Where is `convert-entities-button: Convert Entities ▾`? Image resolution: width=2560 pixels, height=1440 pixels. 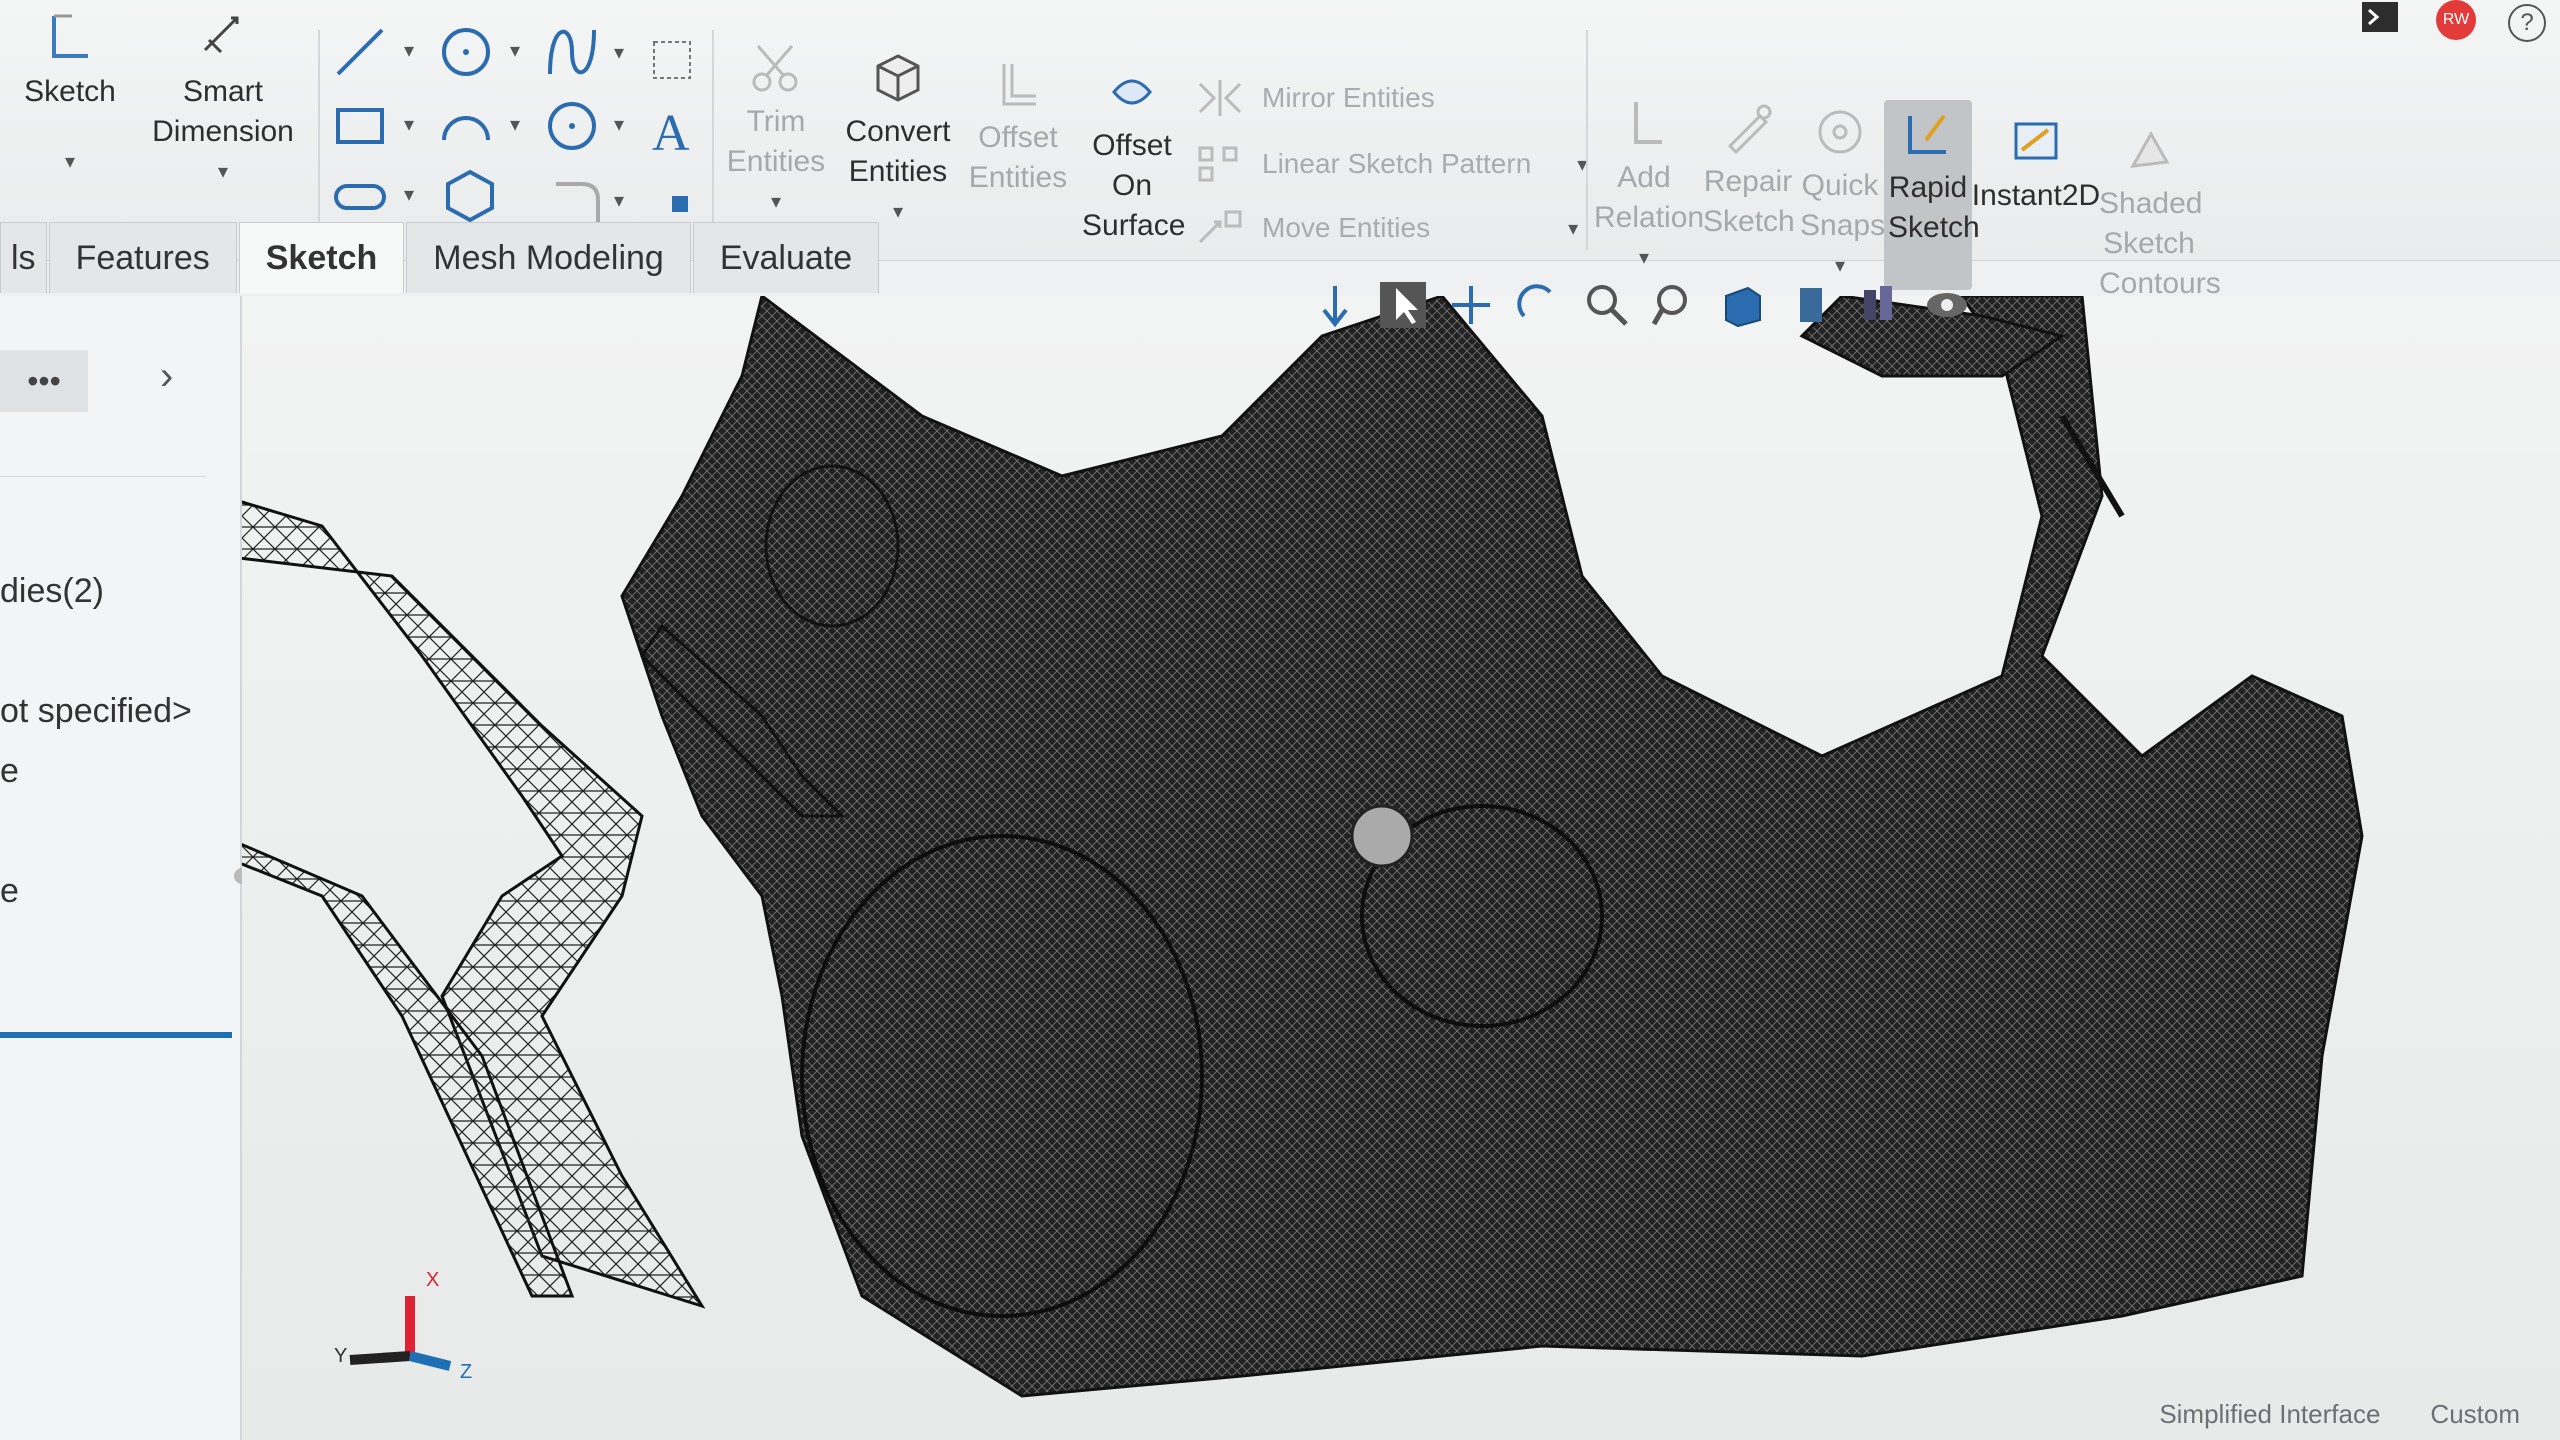
convert-entities-button: Convert Entities ▾ is located at coordinates (898, 141).